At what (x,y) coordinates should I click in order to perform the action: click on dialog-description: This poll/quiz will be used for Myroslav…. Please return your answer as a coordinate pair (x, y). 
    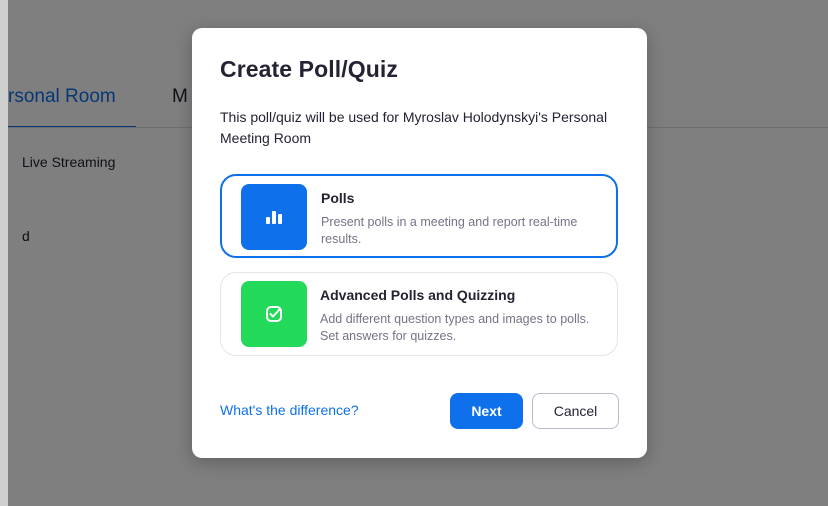
    Looking at the image, I should click on (414, 127).